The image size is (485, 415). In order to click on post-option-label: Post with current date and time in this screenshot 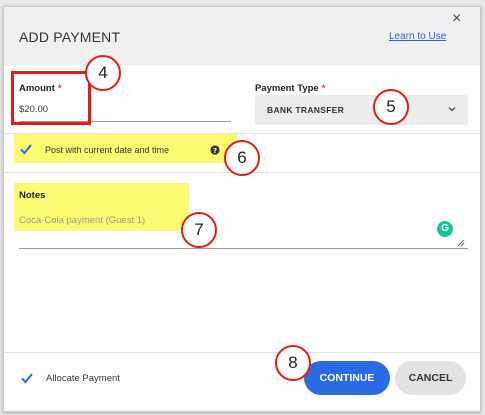, I will do `click(107, 150)`.